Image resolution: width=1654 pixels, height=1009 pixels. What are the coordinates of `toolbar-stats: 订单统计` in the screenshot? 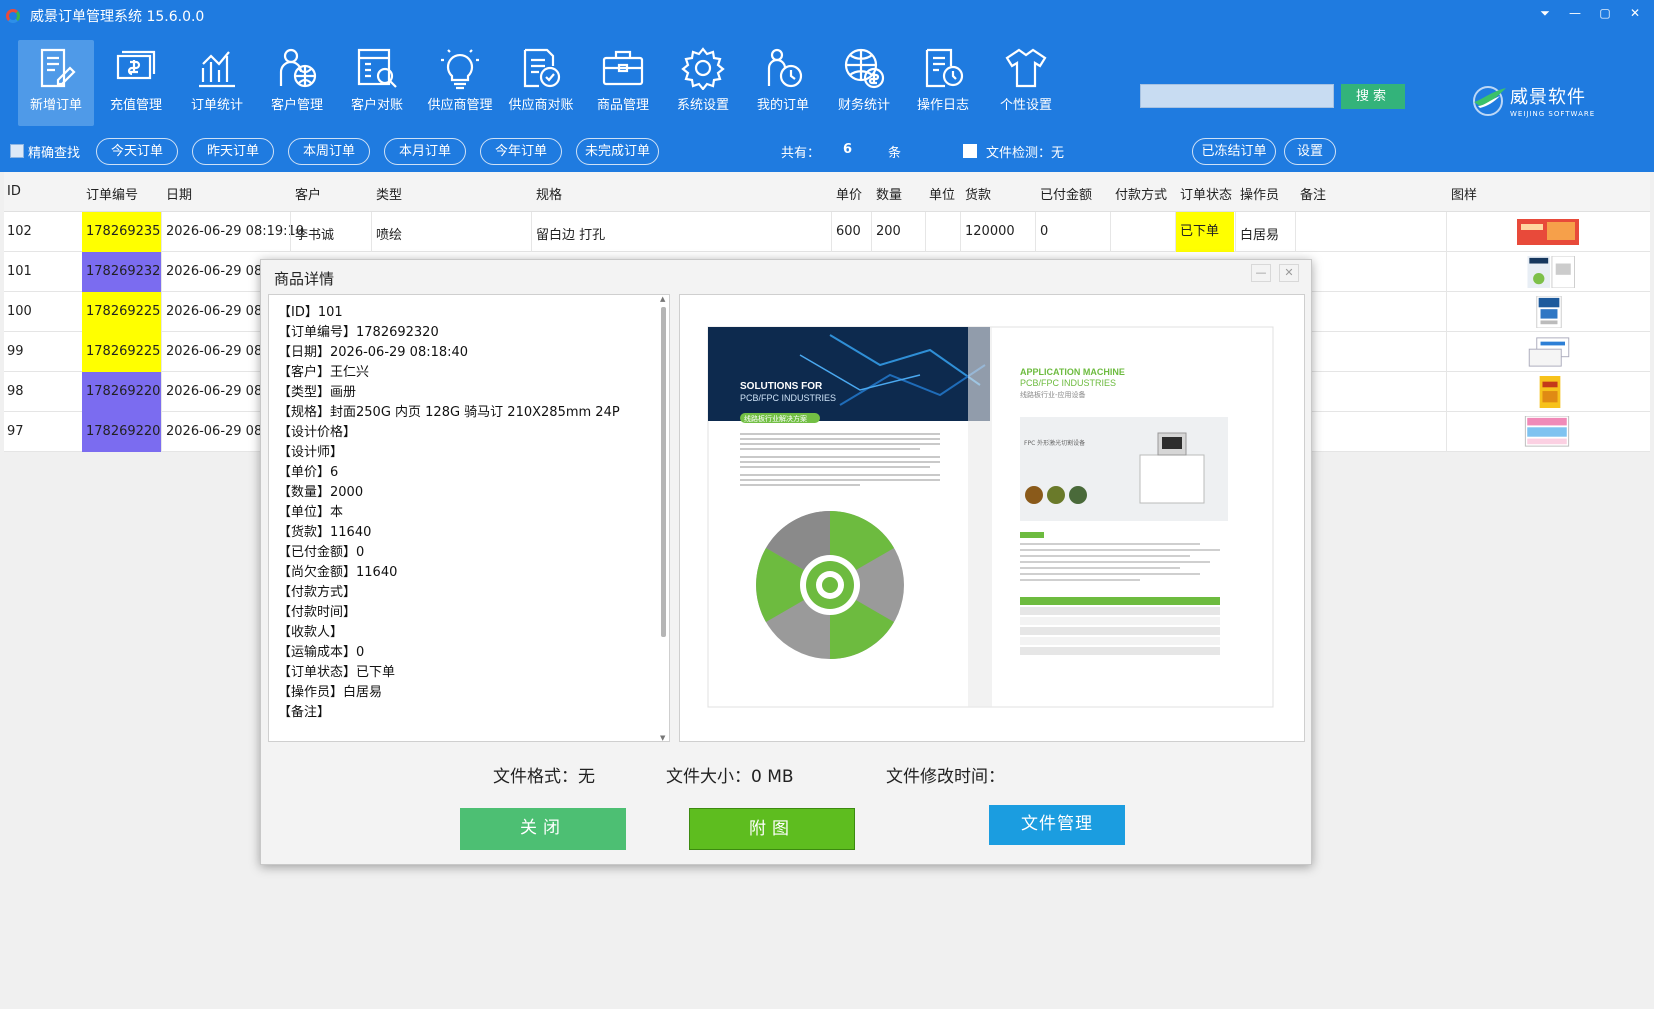 It's located at (217, 86).